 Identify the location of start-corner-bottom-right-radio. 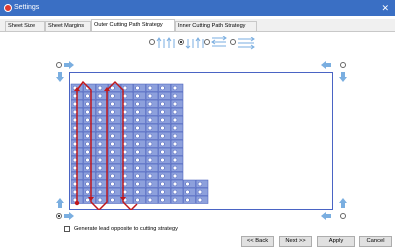
(343, 216).